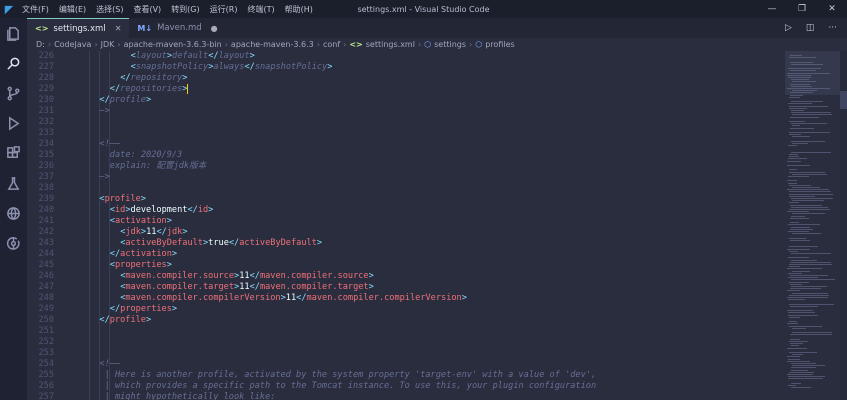  I want to click on tab-settings-xml: <> settings.xml ✕, so click(78, 28).